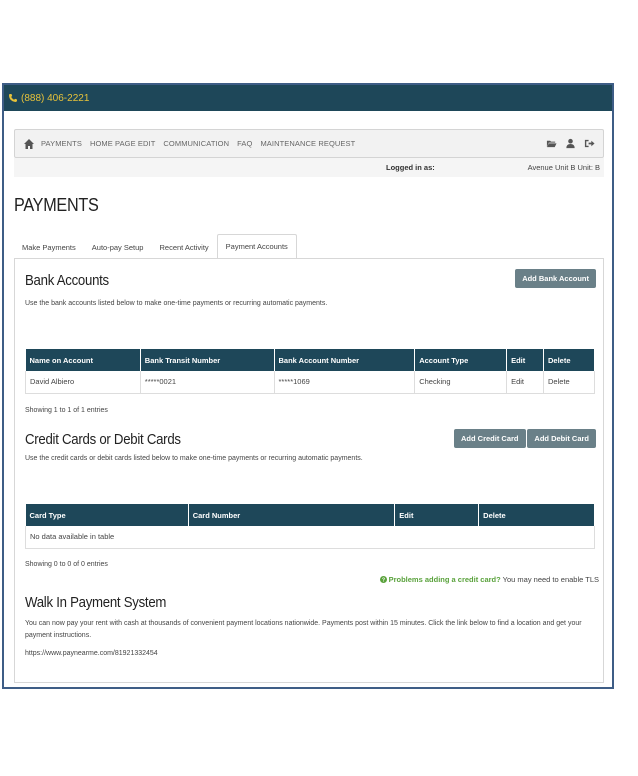 The height and width of the screenshot is (776, 638). Describe the element at coordinates (207, 382) in the screenshot. I see `cell-transit: *****0021` at that location.